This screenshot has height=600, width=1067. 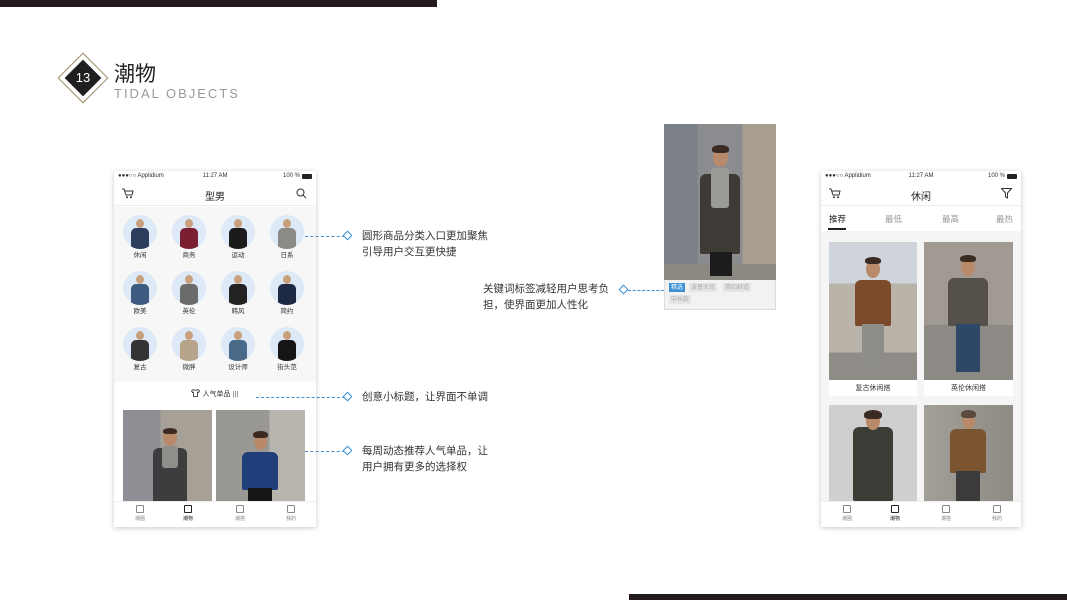 What do you see at coordinates (235, 394) in the screenshot?
I see `decorative-bars-icon: |||` at bounding box center [235, 394].